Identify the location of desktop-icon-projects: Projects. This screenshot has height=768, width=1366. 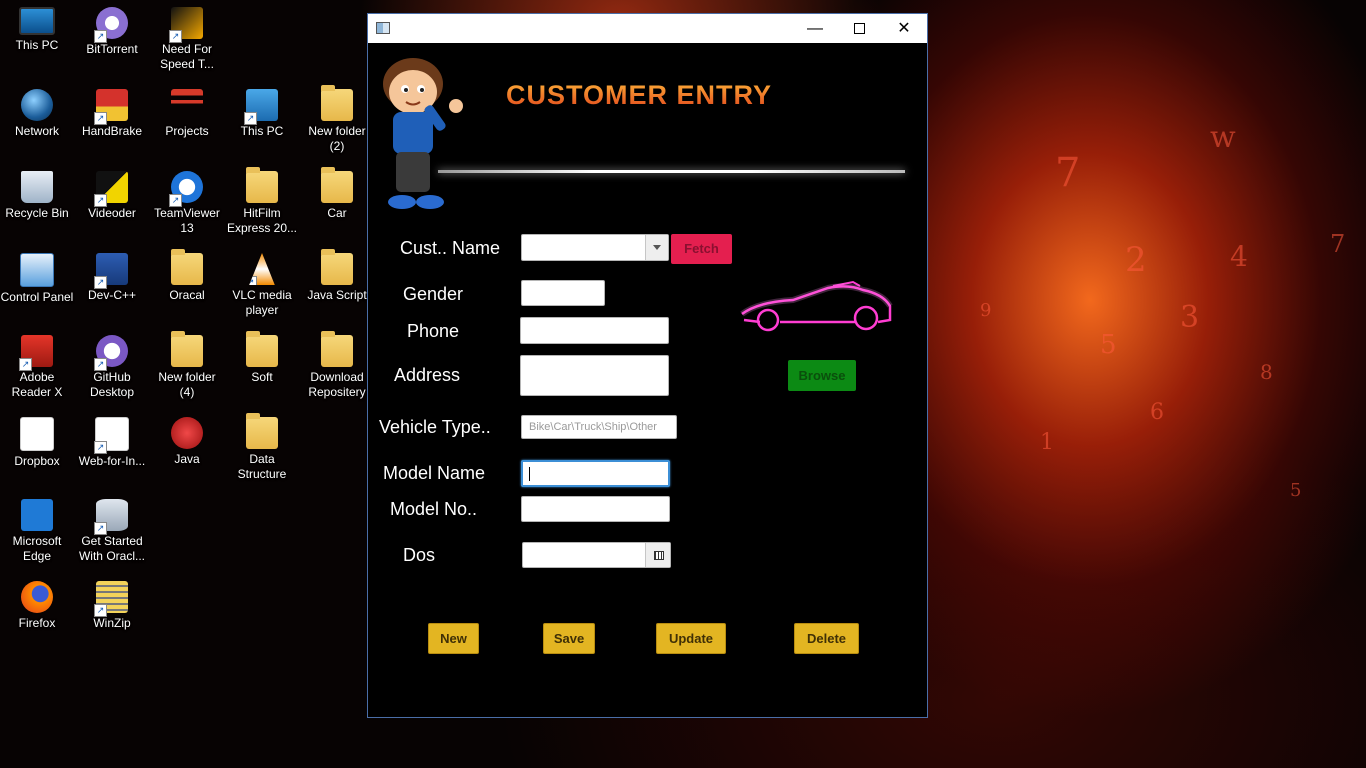
(187, 114).